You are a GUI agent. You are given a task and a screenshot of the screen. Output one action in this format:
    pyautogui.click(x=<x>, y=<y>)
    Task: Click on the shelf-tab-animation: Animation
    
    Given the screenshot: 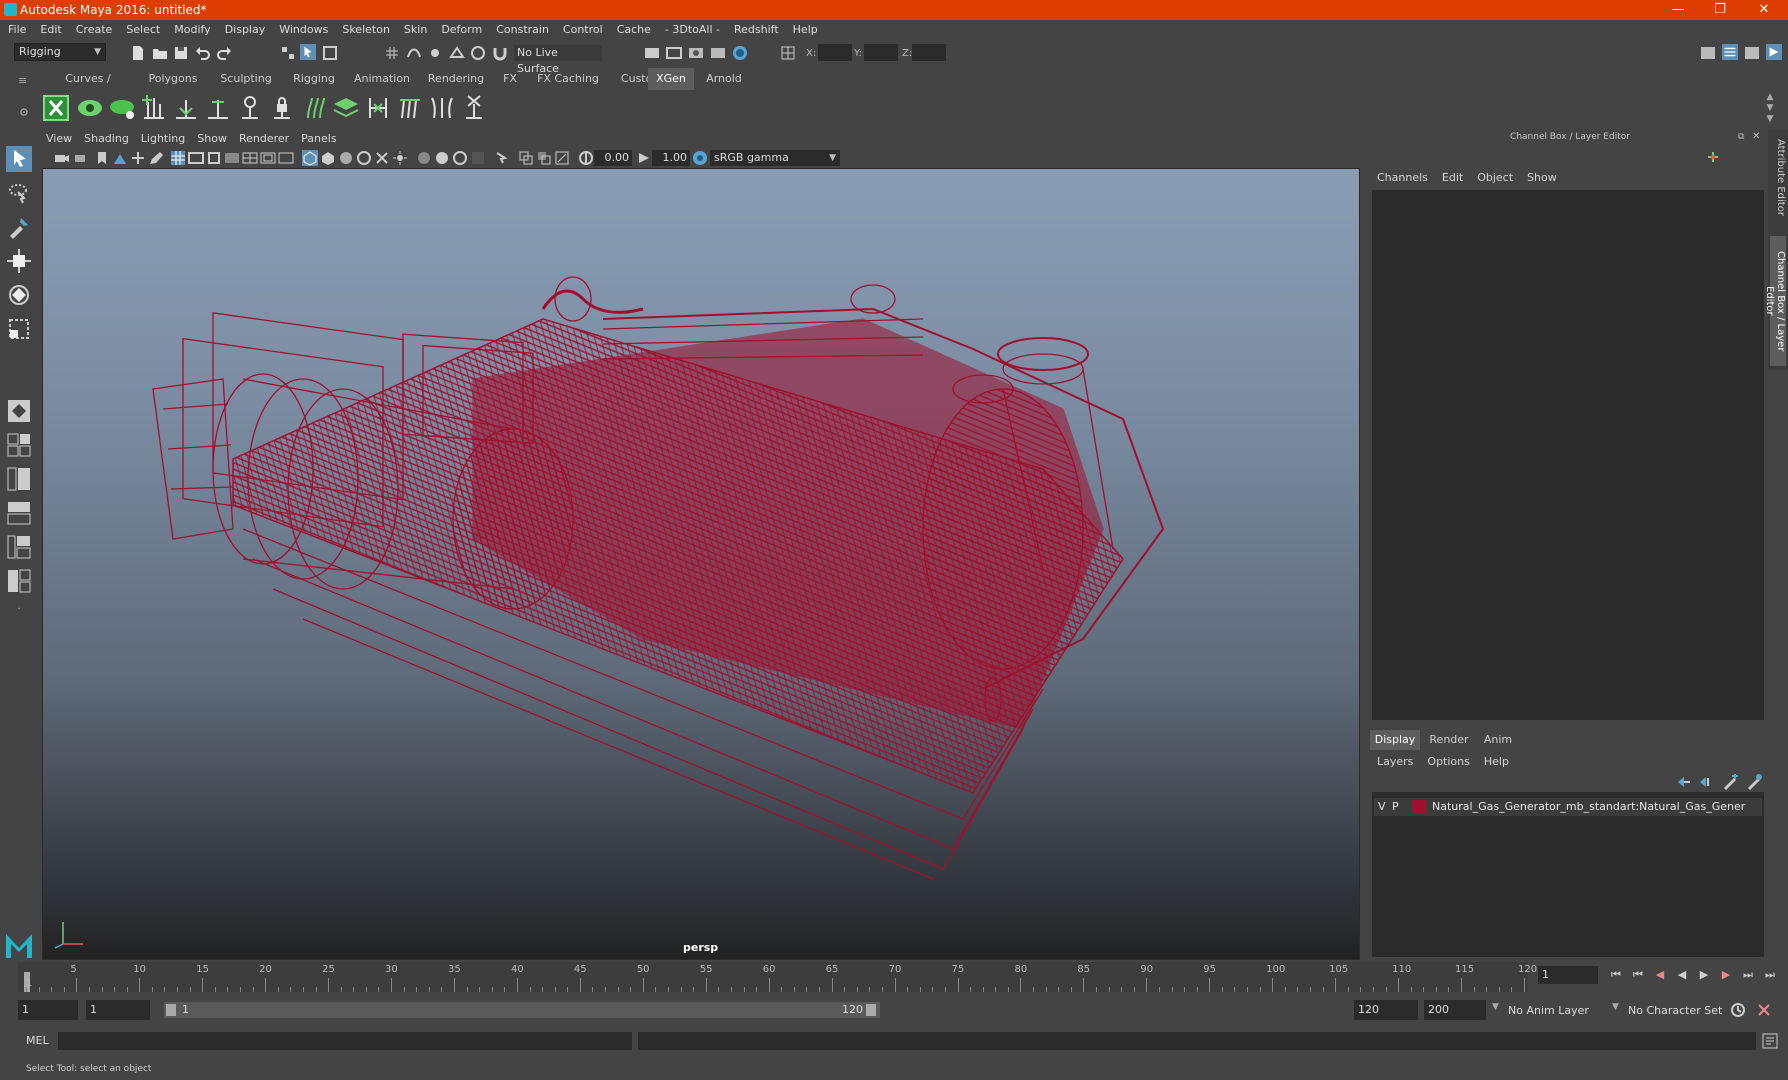 What is the action you would take?
    pyautogui.click(x=382, y=79)
    